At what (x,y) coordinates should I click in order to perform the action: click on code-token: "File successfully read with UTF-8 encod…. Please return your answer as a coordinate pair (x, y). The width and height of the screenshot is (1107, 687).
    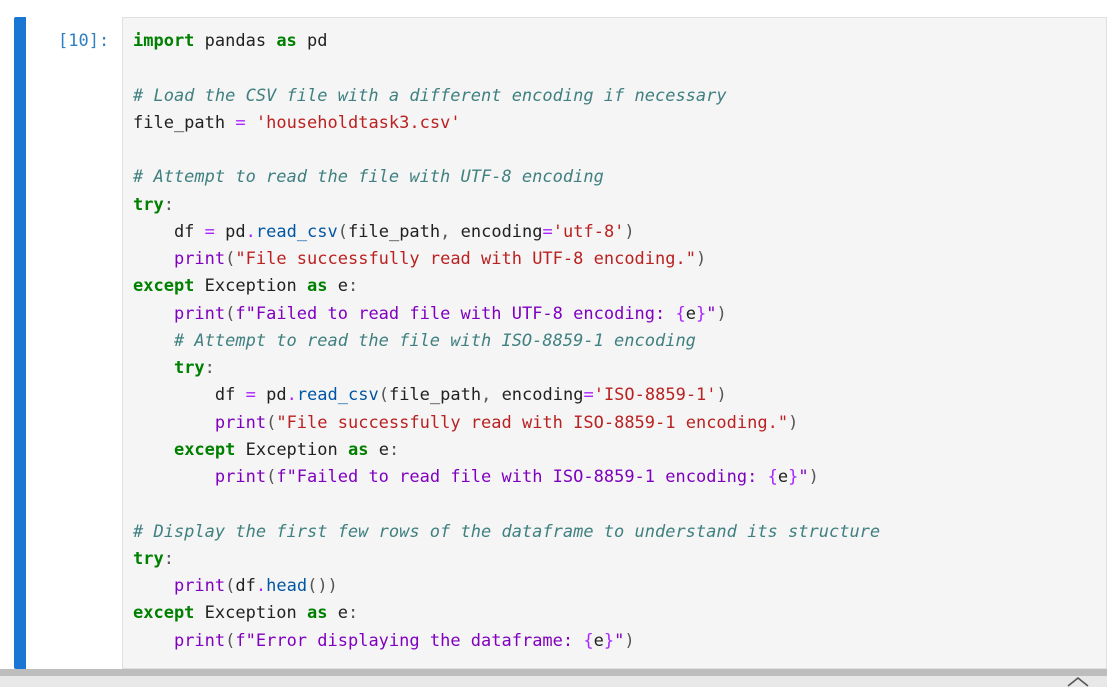
    Looking at the image, I should click on (465, 259).